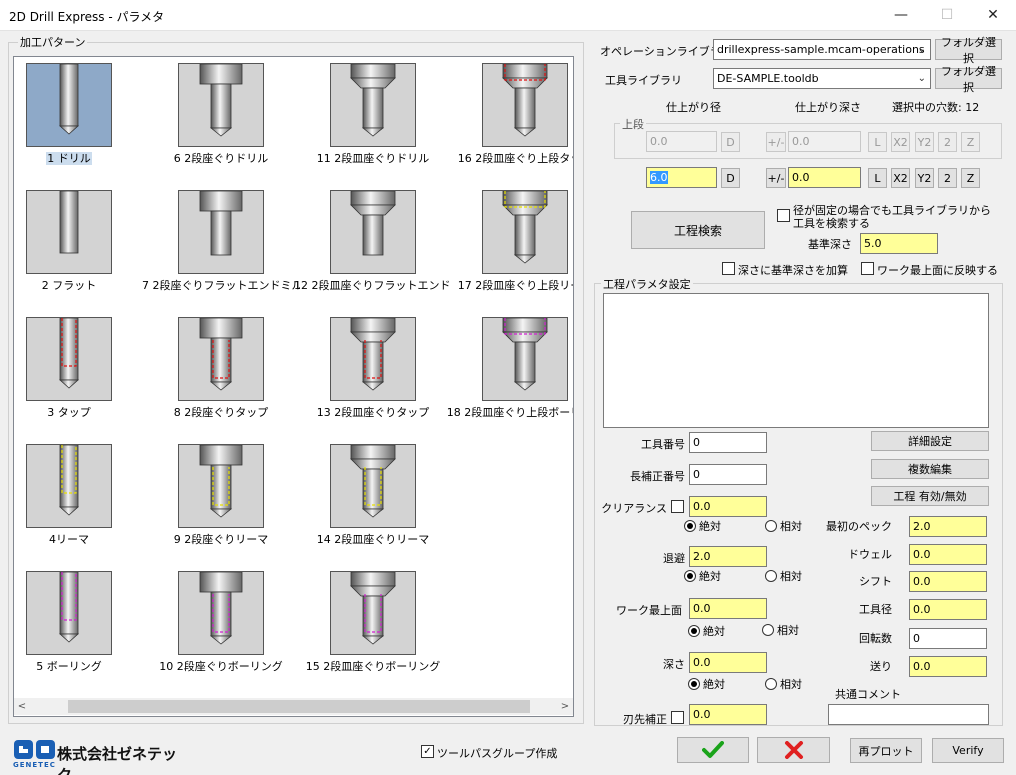  Describe the element at coordinates (947, 142) in the screenshot. I see `upper-depth-2-button: 2` at that location.